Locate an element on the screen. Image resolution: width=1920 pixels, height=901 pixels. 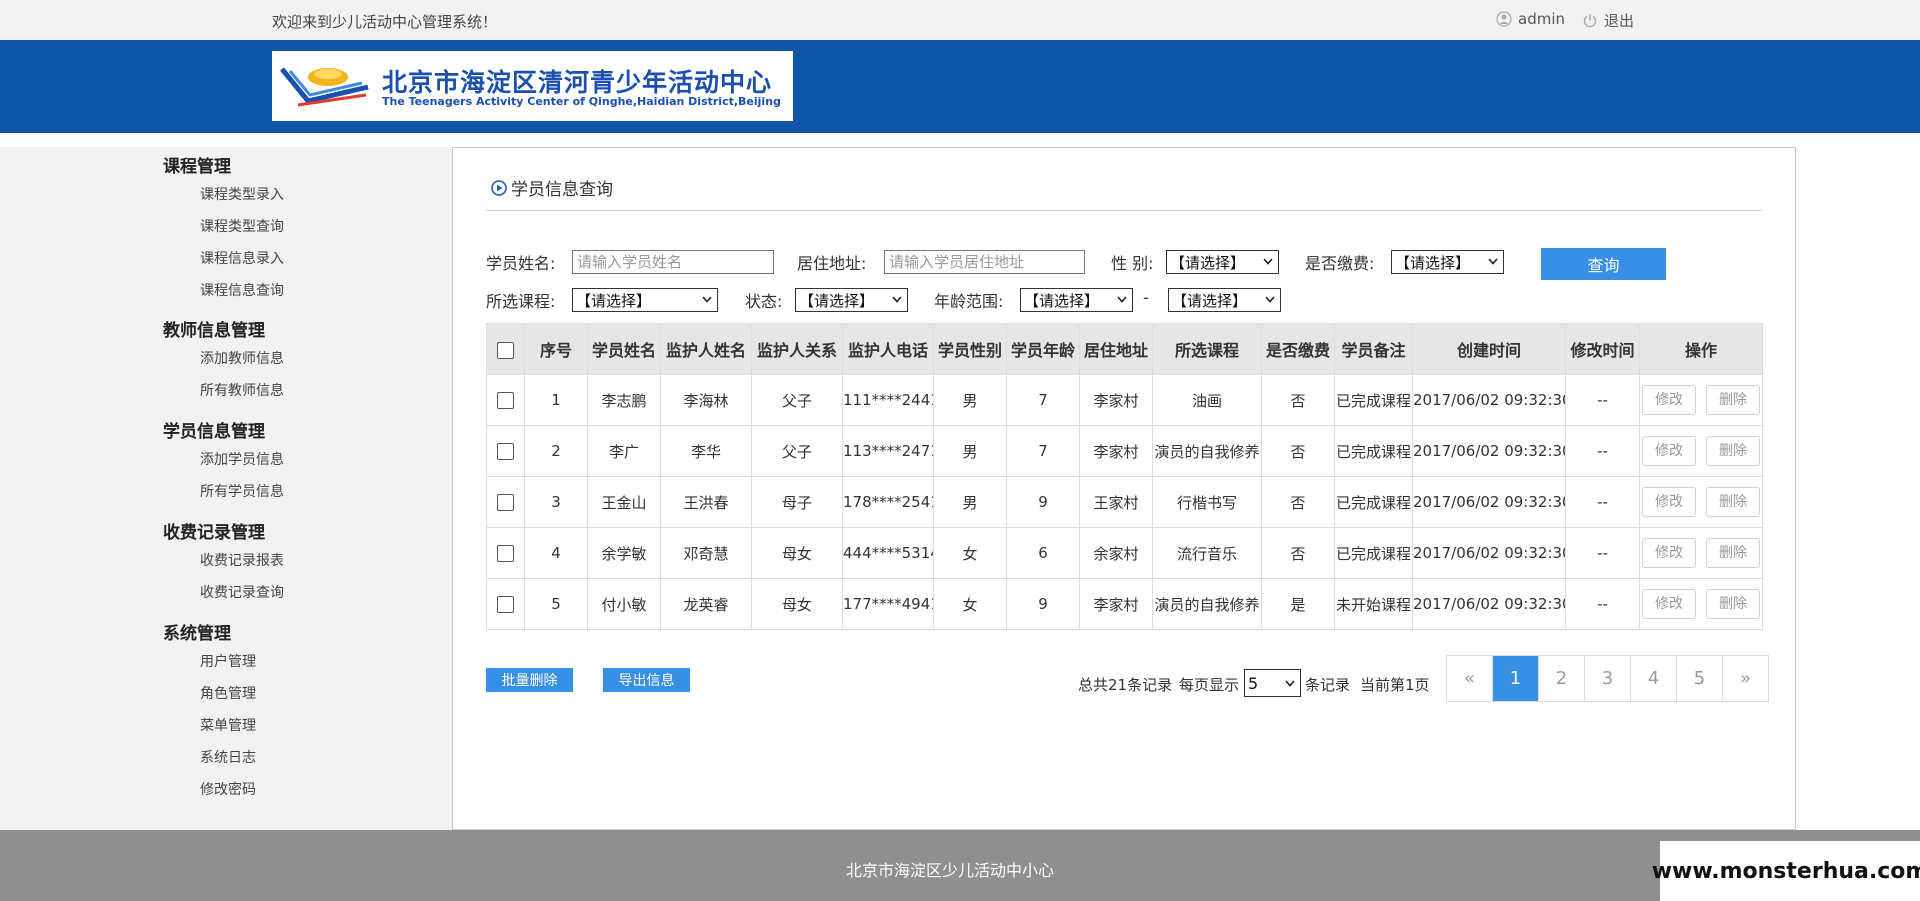
table-cell: 未开始课程 is located at coordinates (1373, 604).